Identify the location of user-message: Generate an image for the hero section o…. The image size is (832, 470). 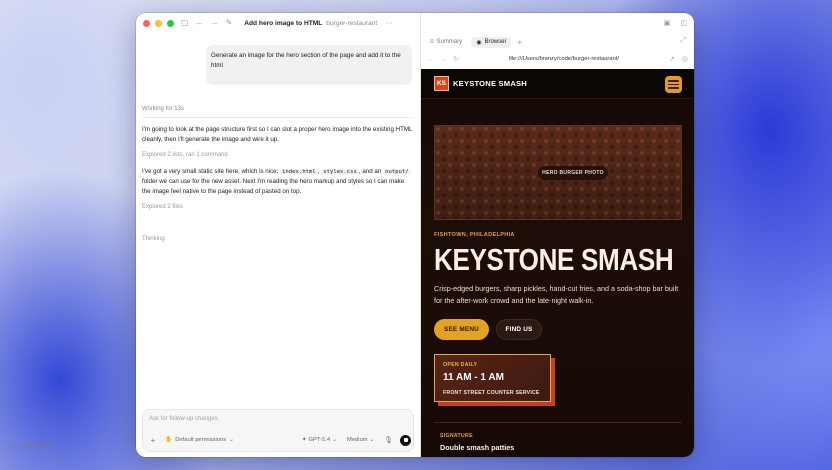
(309, 65).